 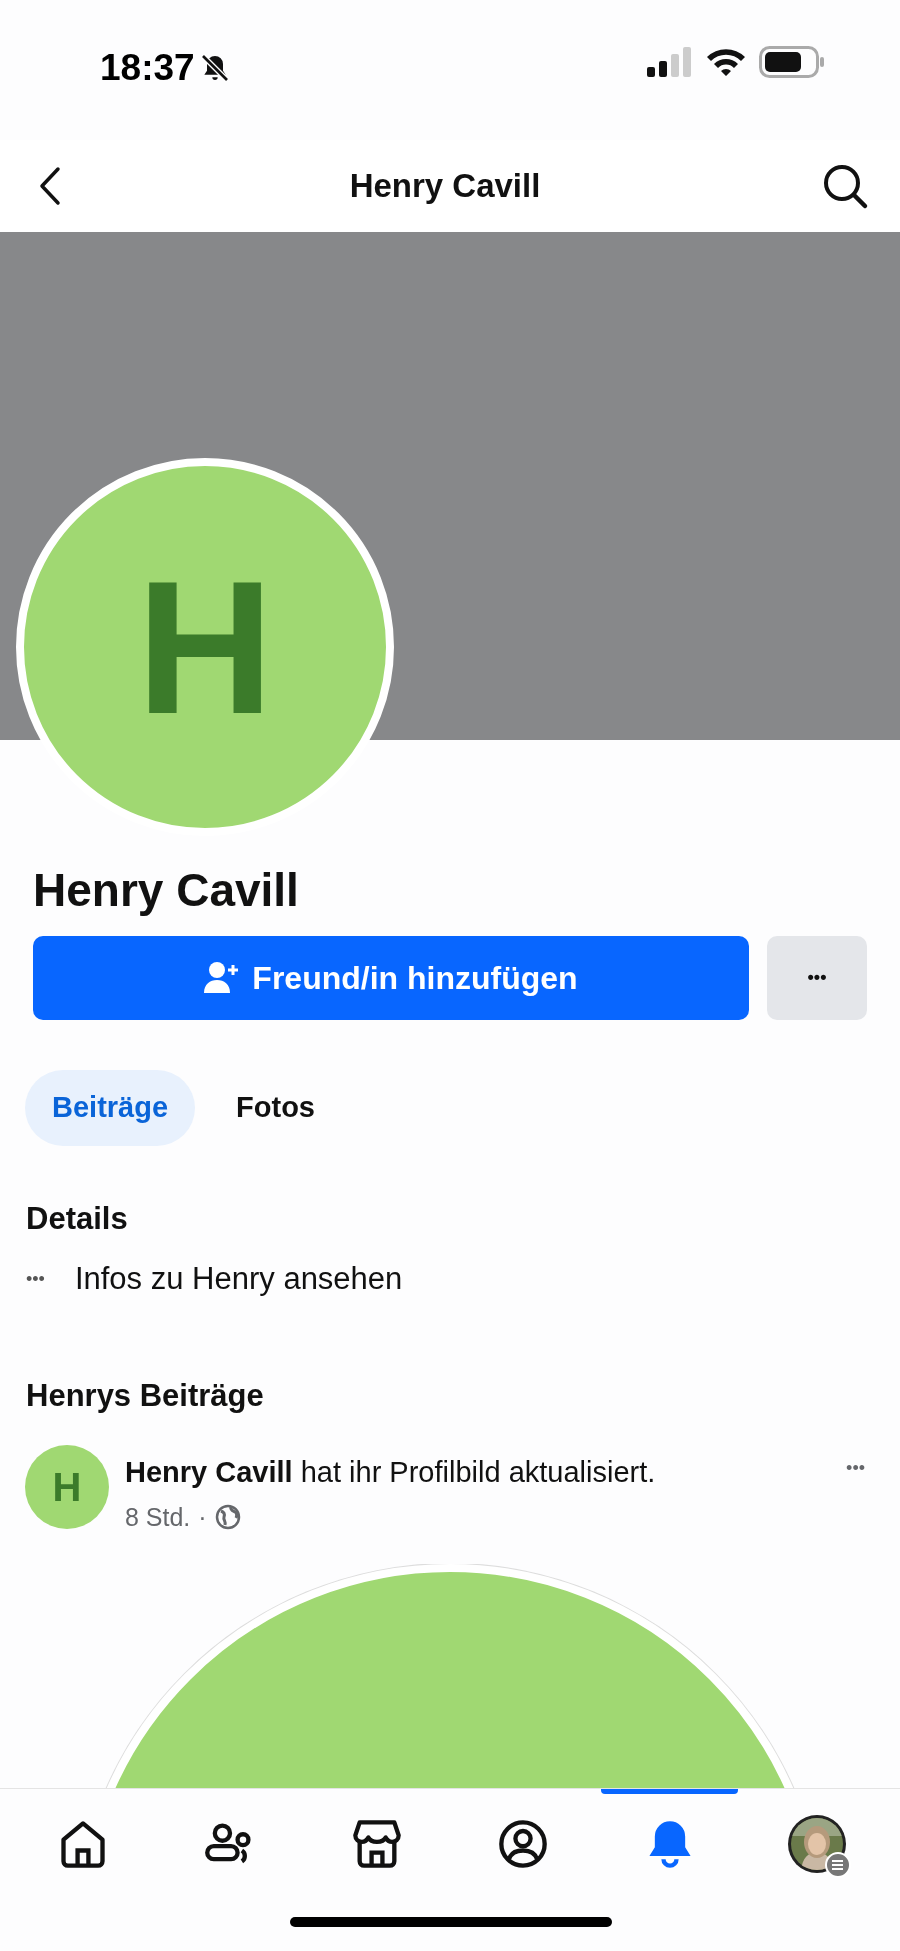 I want to click on profile-icon, so click(x=523, y=1844).